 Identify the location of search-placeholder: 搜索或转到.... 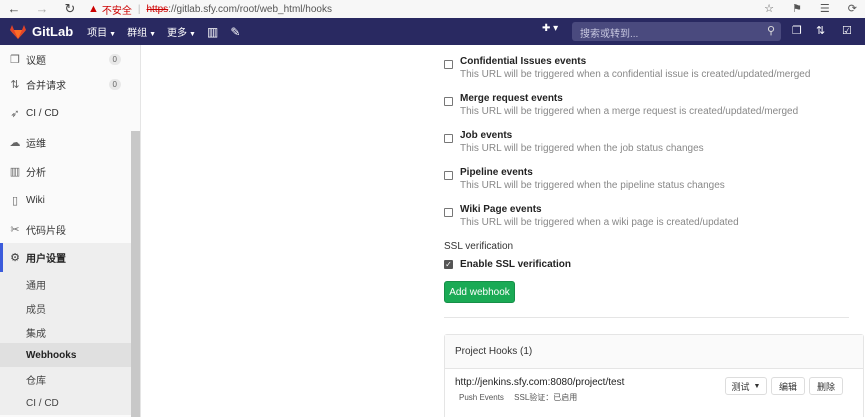
(609, 34).